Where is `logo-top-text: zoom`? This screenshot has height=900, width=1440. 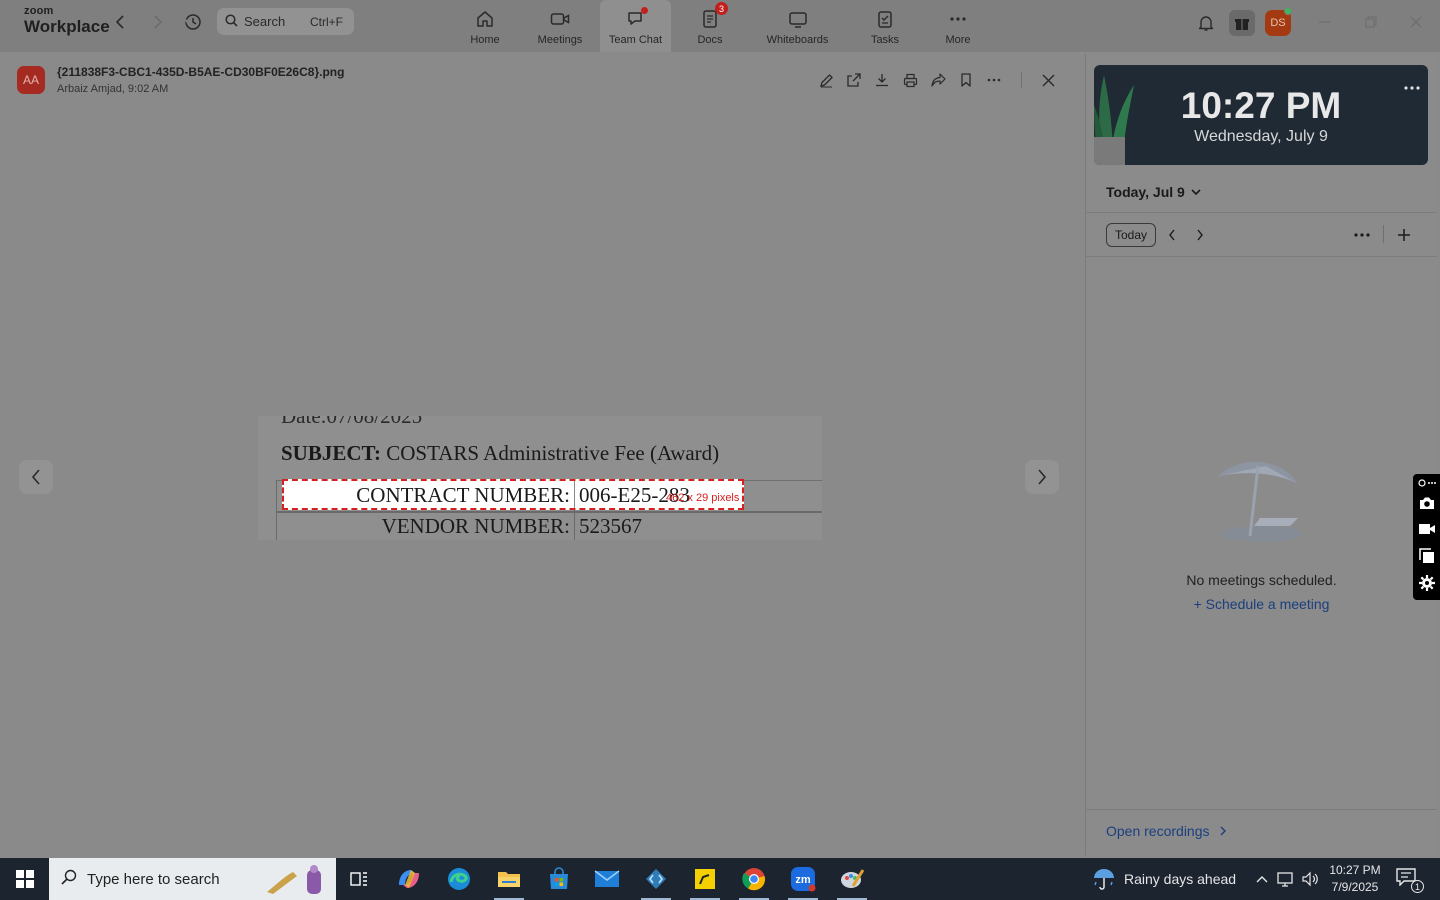 logo-top-text: zoom is located at coordinates (39, 11).